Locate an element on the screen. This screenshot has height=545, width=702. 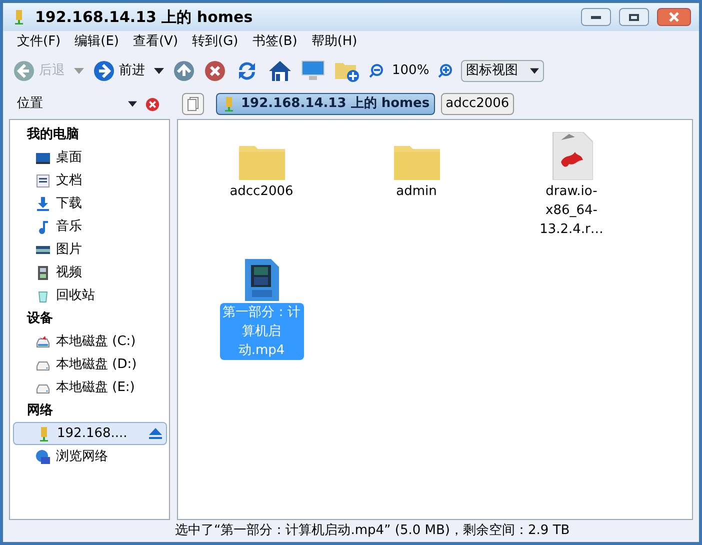
document-icon is located at coordinates (43, 180).